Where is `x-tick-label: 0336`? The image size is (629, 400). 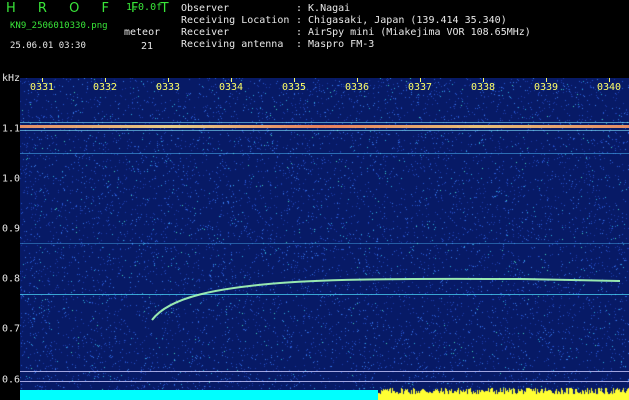 x-tick-label: 0336 is located at coordinates (357, 87).